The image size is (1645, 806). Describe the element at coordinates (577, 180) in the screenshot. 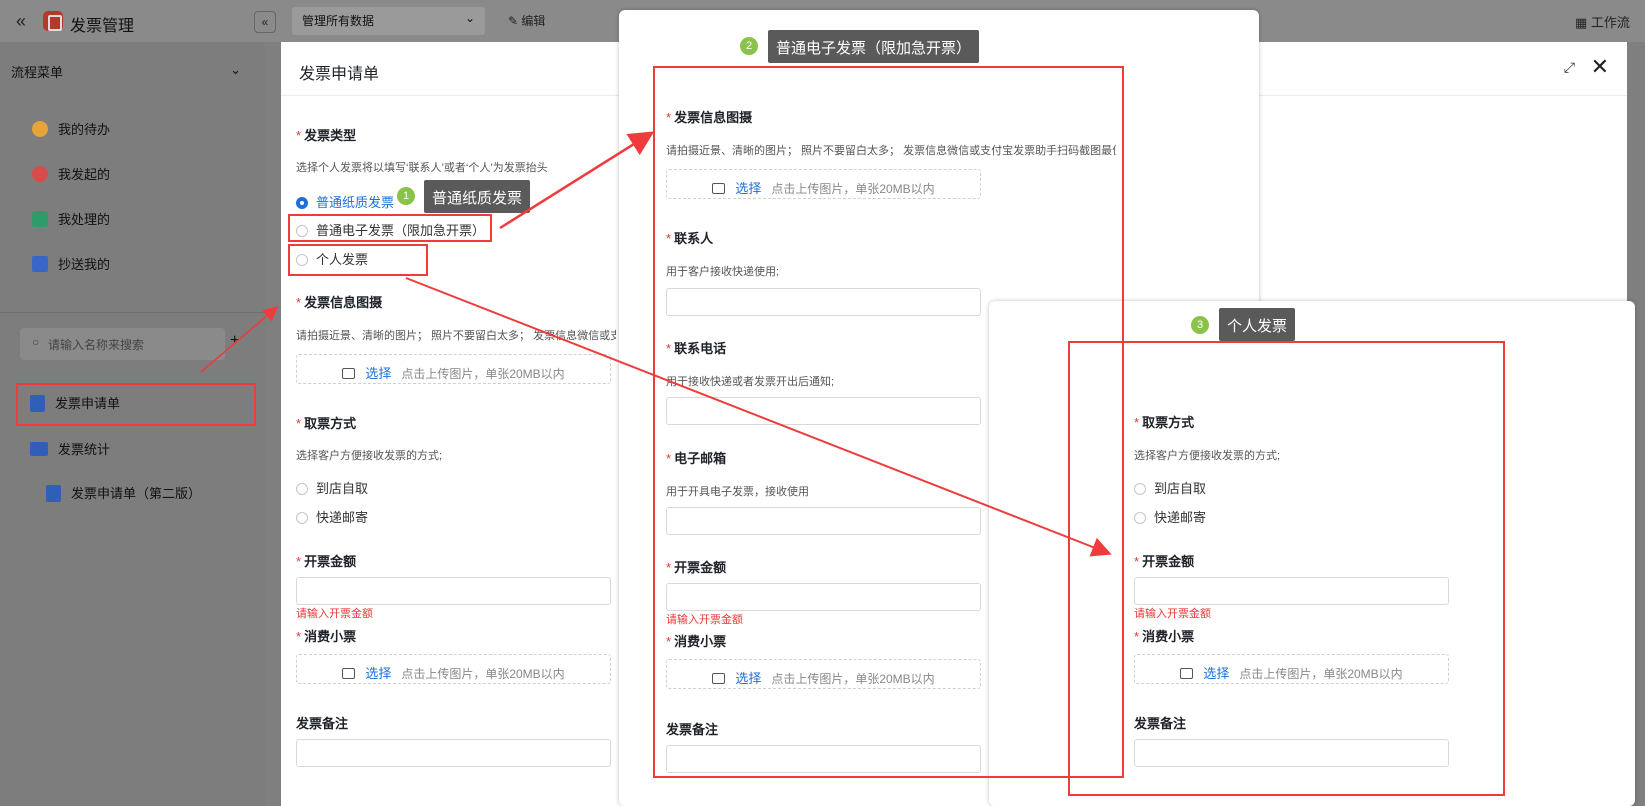

I see `arrow-electronic` at that location.